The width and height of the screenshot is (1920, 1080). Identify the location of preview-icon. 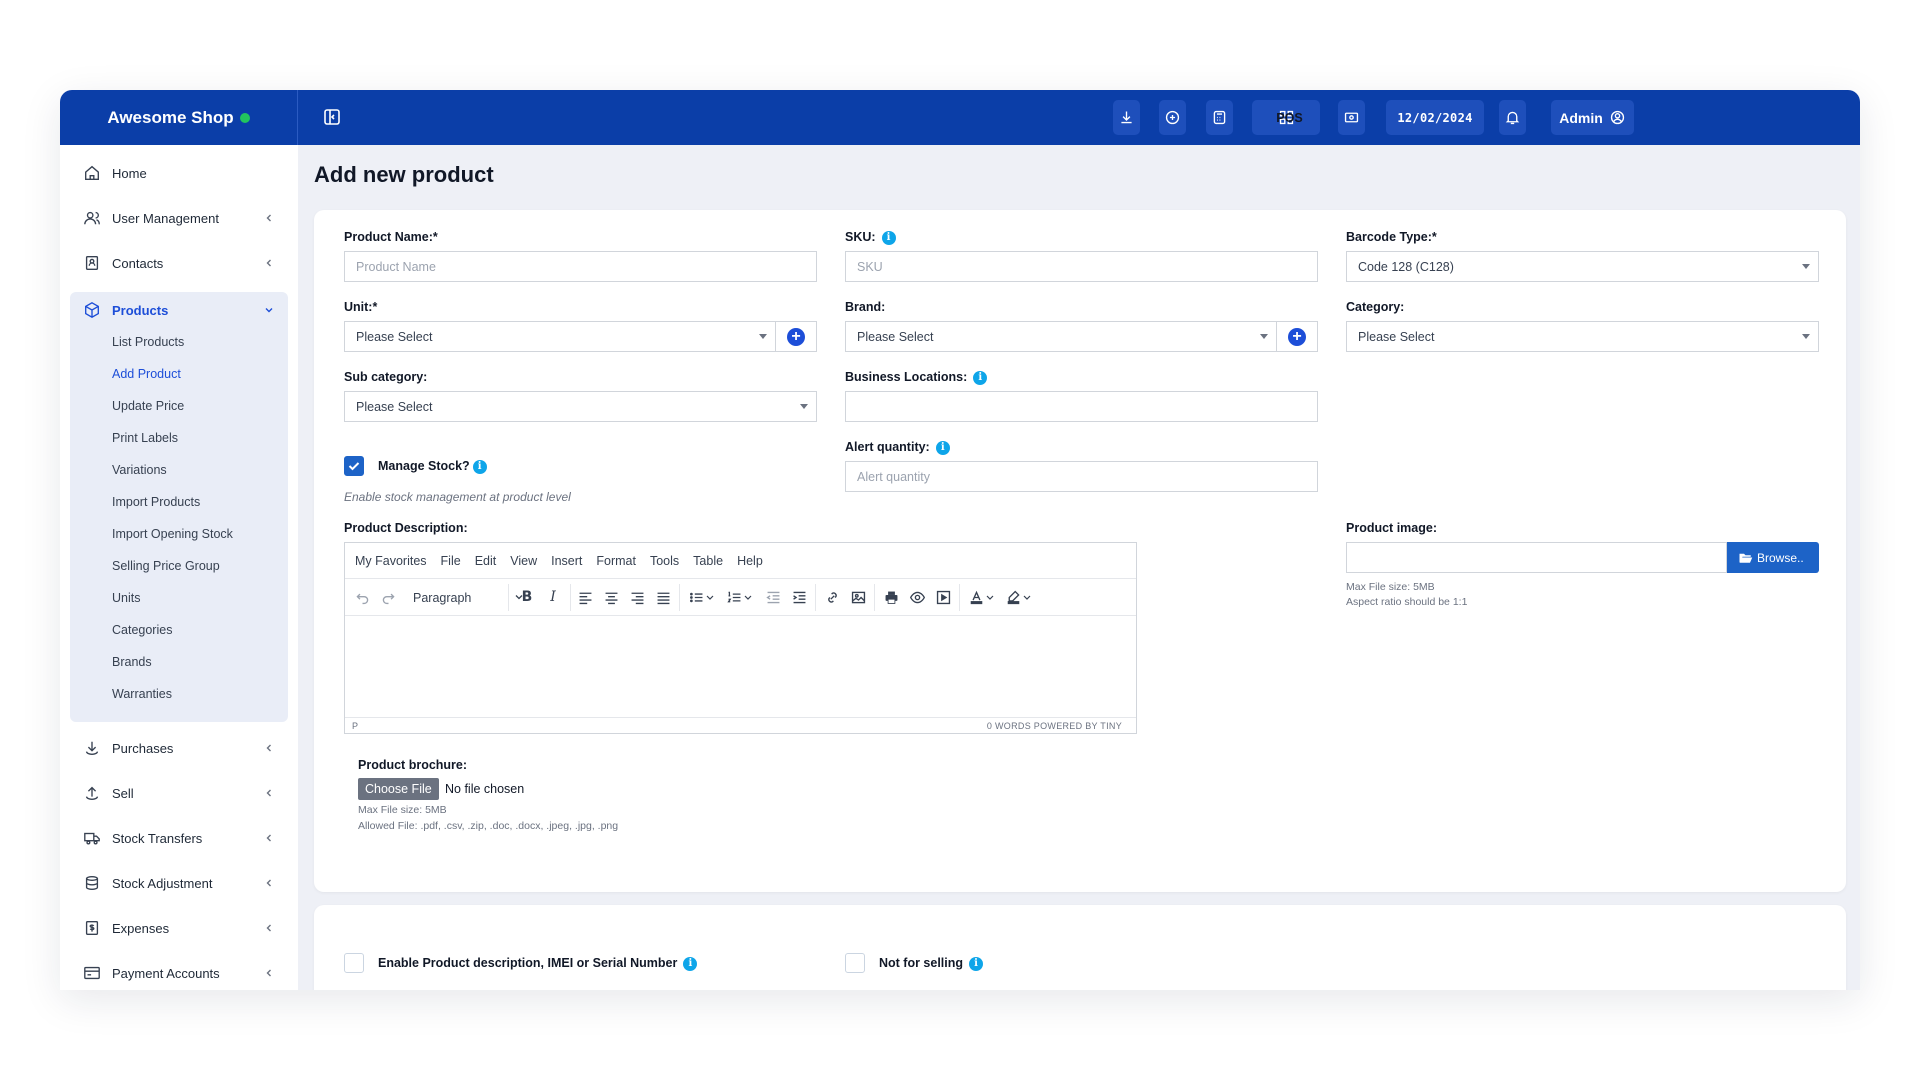
(917, 597).